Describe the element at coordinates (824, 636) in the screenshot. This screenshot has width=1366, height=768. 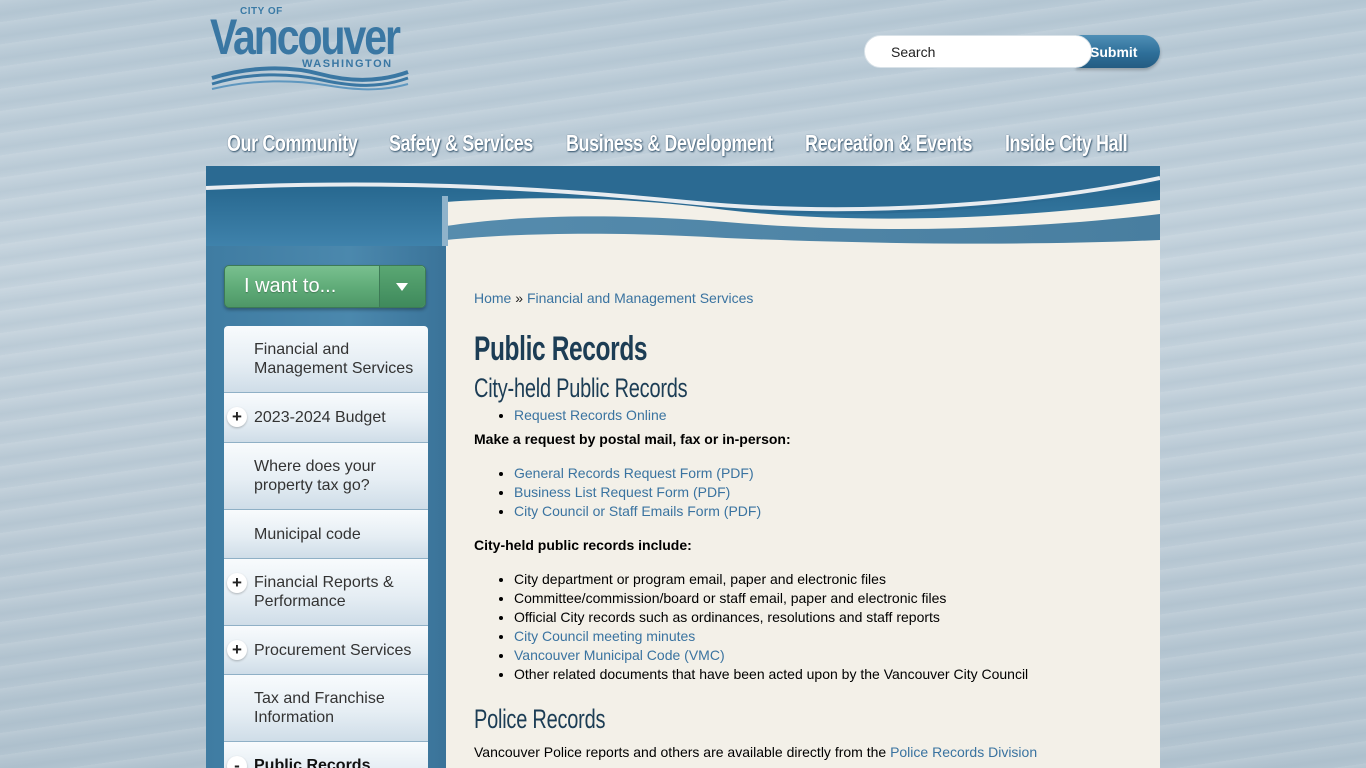
I see `list-item: City Council meeting minutes` at that location.